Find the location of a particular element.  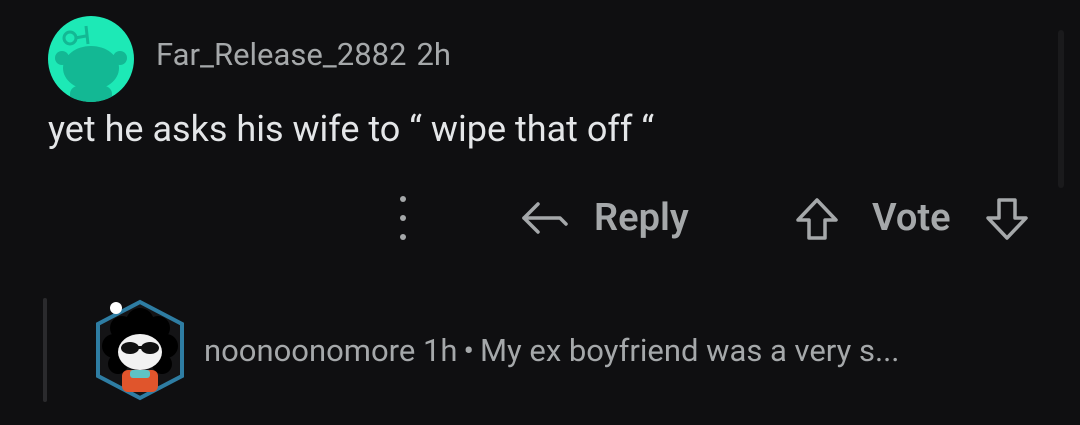

downvote-arrow-icon is located at coordinates (1007, 219).